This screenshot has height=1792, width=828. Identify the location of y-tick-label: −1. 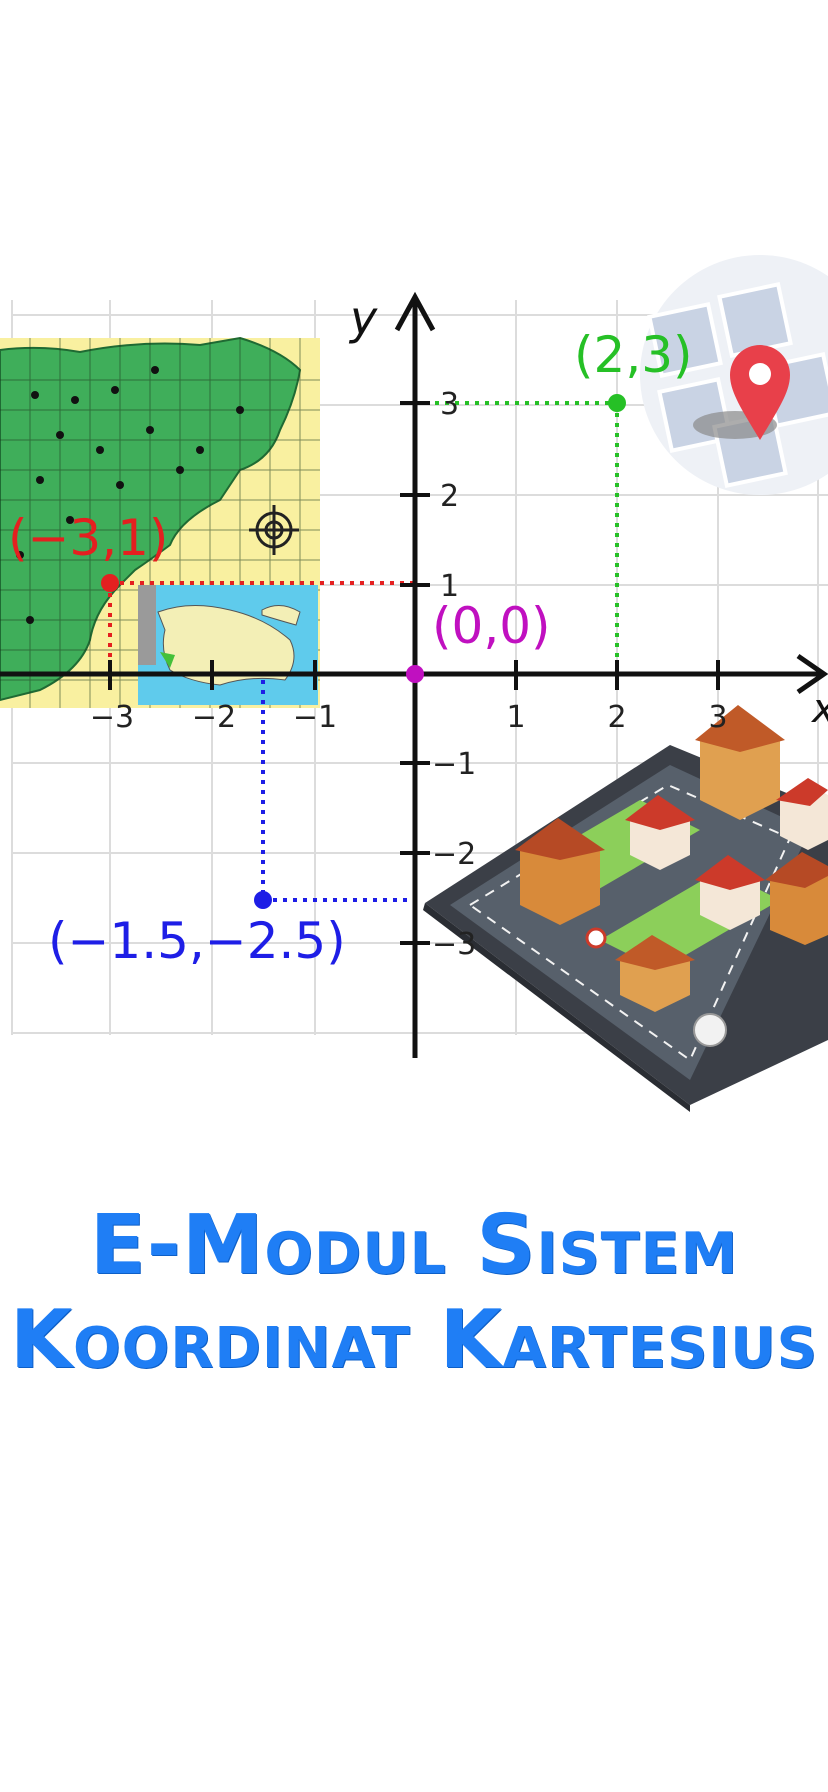
(454, 764).